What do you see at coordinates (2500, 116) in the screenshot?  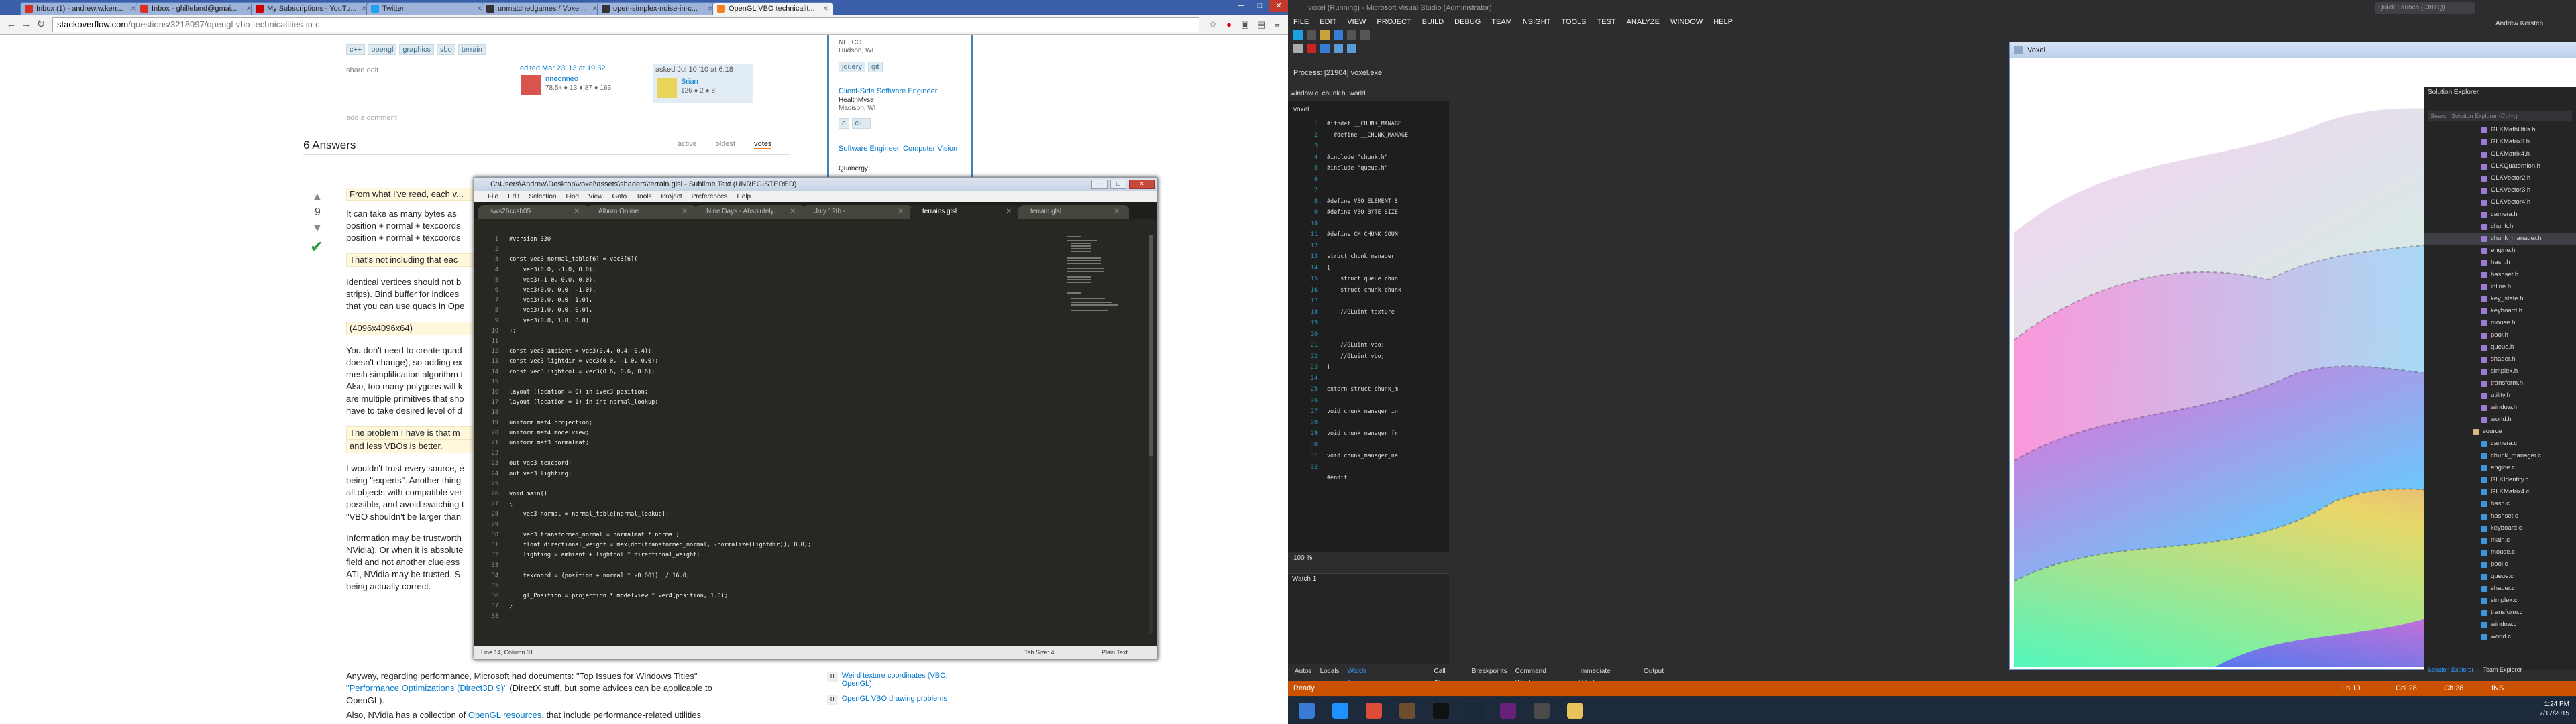 I see `solution-explorer-search: Search Solution Explorer (Ctrl+;)` at bounding box center [2500, 116].